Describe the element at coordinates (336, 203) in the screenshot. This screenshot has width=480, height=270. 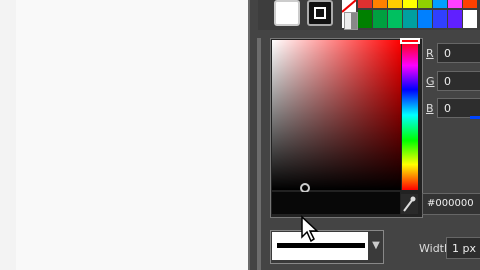
I see `color-preview` at that location.